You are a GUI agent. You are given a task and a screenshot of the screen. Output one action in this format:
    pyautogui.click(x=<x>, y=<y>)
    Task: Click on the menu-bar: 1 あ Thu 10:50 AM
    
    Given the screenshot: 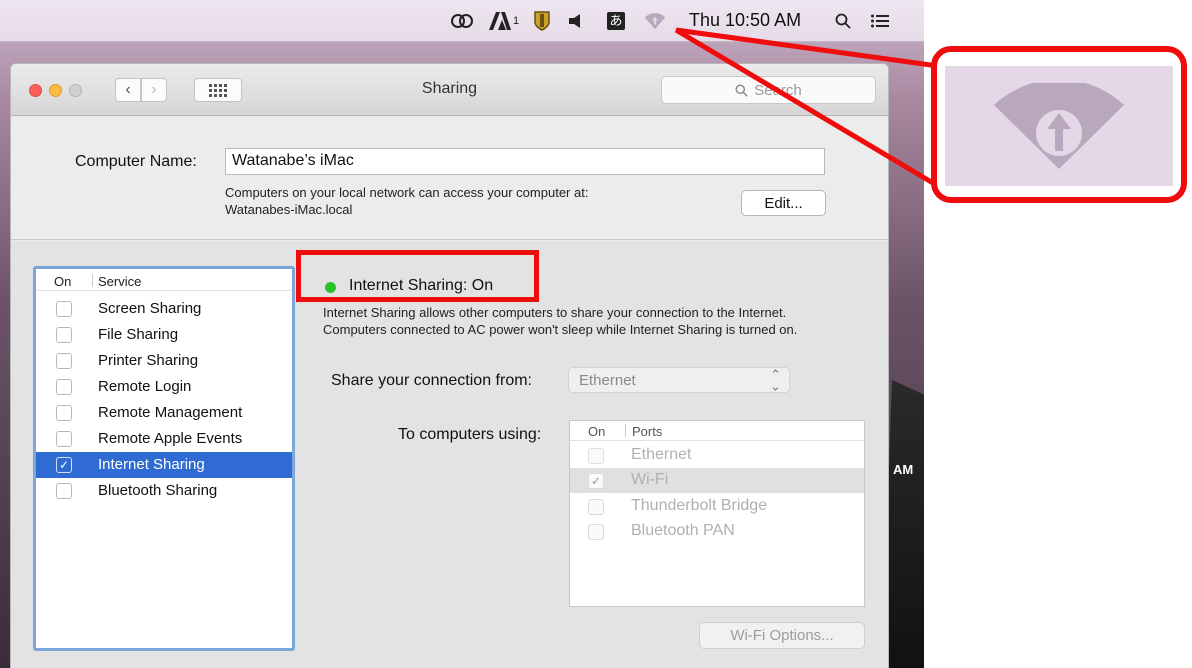 What is the action you would take?
    pyautogui.click(x=462, y=21)
    